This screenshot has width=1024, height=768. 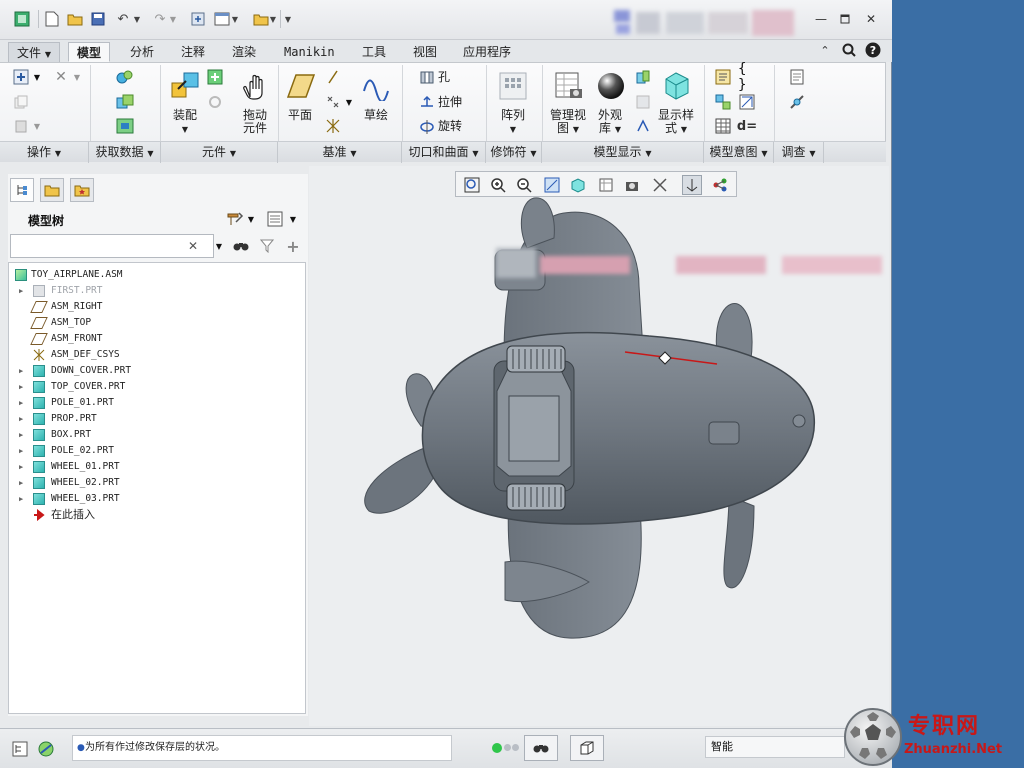 I want to click on regenerate-dropdown-icon: ▼, so click(x=37, y=77).